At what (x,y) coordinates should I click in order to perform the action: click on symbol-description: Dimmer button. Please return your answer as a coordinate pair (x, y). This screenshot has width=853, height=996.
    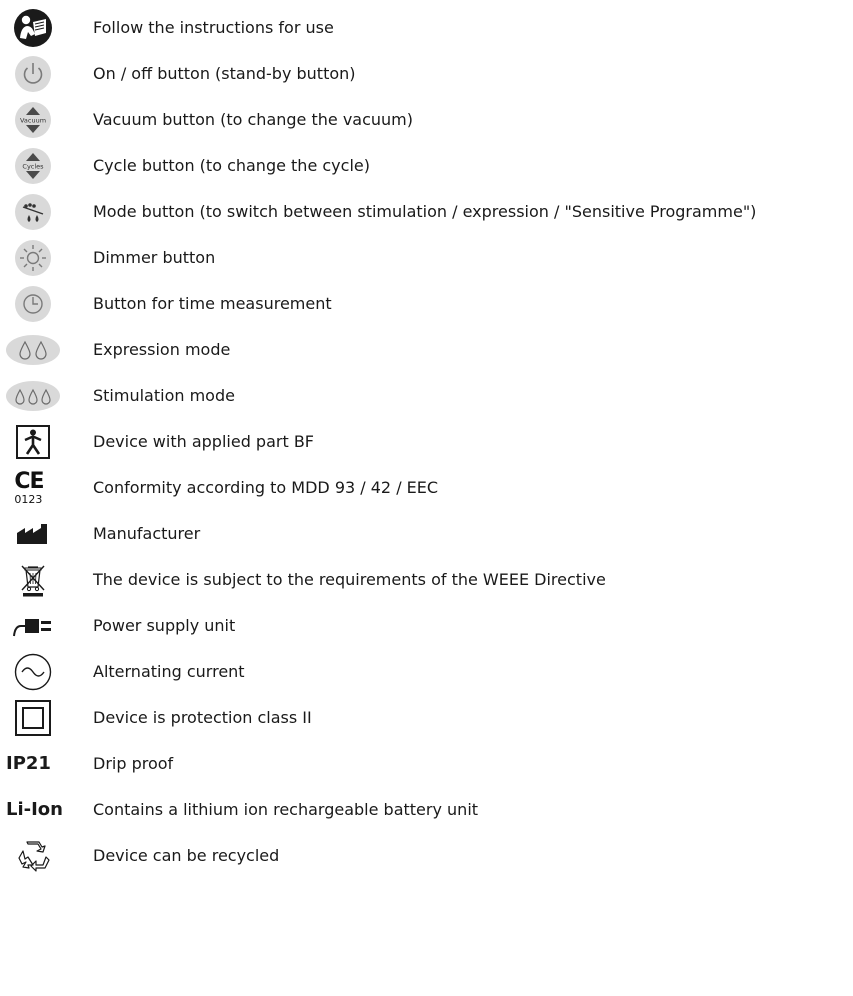
    Looking at the image, I should click on (154, 257).